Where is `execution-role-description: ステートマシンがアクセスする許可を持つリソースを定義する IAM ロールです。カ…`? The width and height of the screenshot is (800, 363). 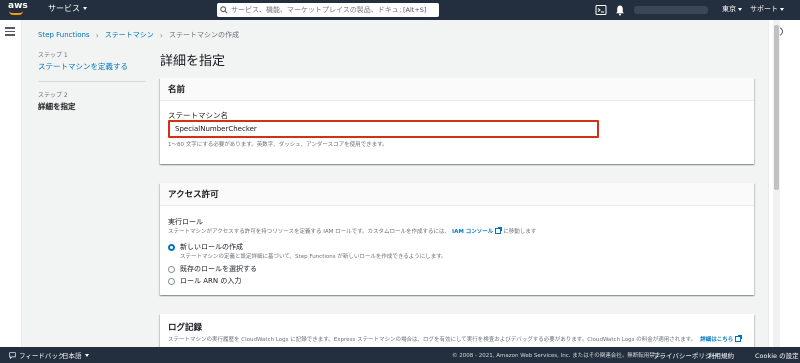 execution-role-description: ステートマシンがアクセスする許可を持つリソースを定義する IAM ロールです。カ… is located at coordinates (352, 231).